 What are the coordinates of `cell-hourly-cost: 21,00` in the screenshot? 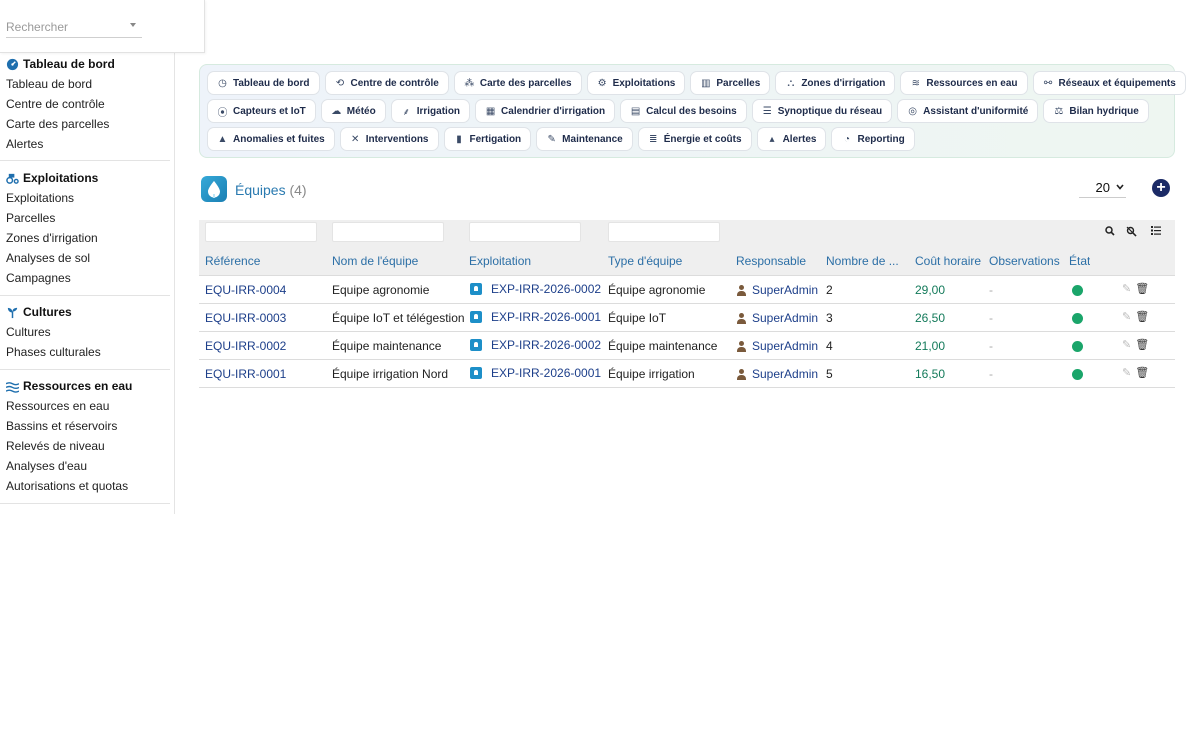 It's located at (930, 346).